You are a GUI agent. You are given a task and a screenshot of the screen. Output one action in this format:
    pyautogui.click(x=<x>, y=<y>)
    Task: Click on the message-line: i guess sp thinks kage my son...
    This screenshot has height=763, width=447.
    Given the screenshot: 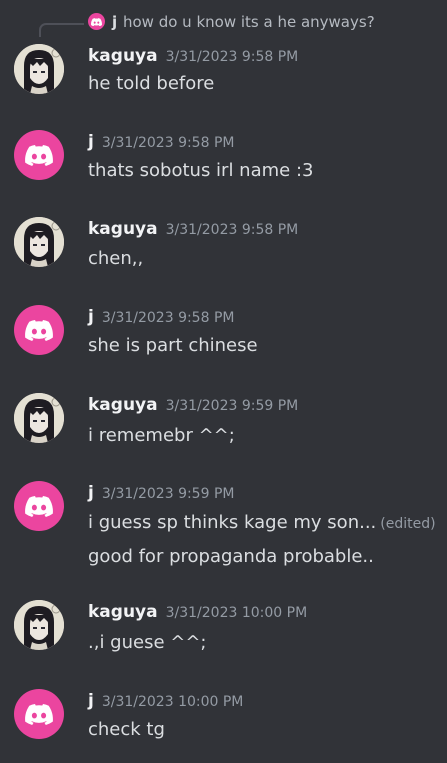 What is the action you would take?
    pyautogui.click(x=232, y=522)
    